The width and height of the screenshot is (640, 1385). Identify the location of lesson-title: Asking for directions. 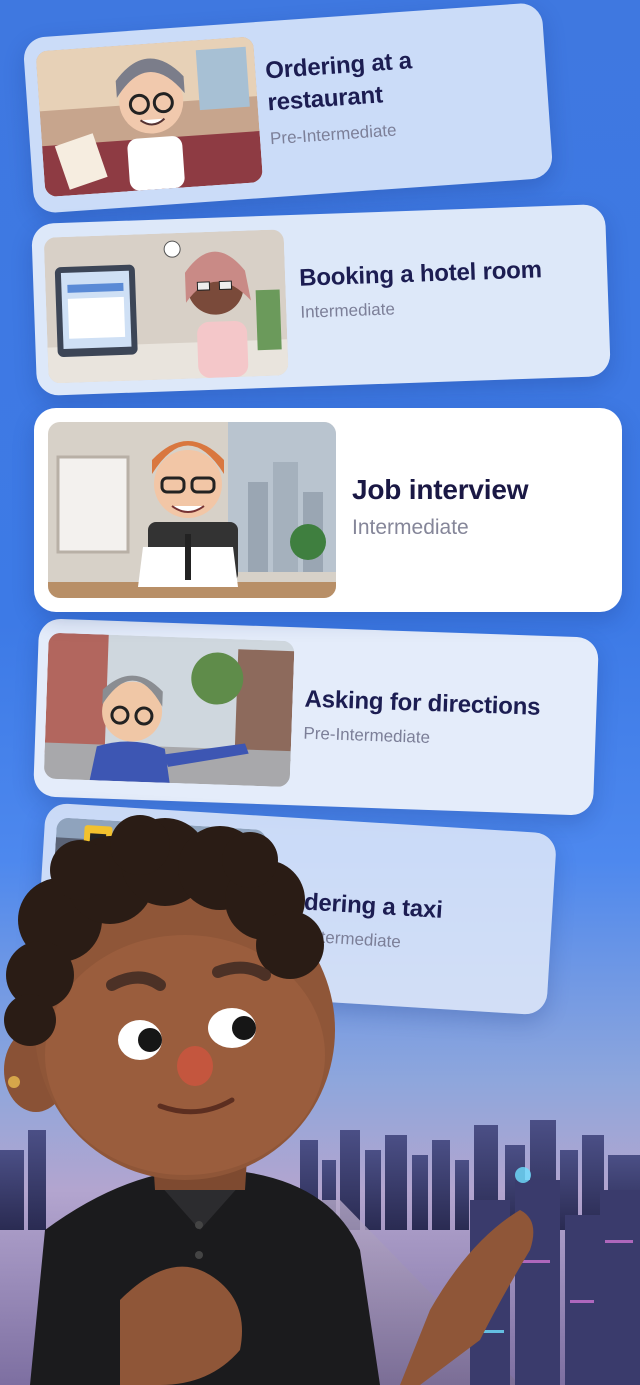
(422, 703).